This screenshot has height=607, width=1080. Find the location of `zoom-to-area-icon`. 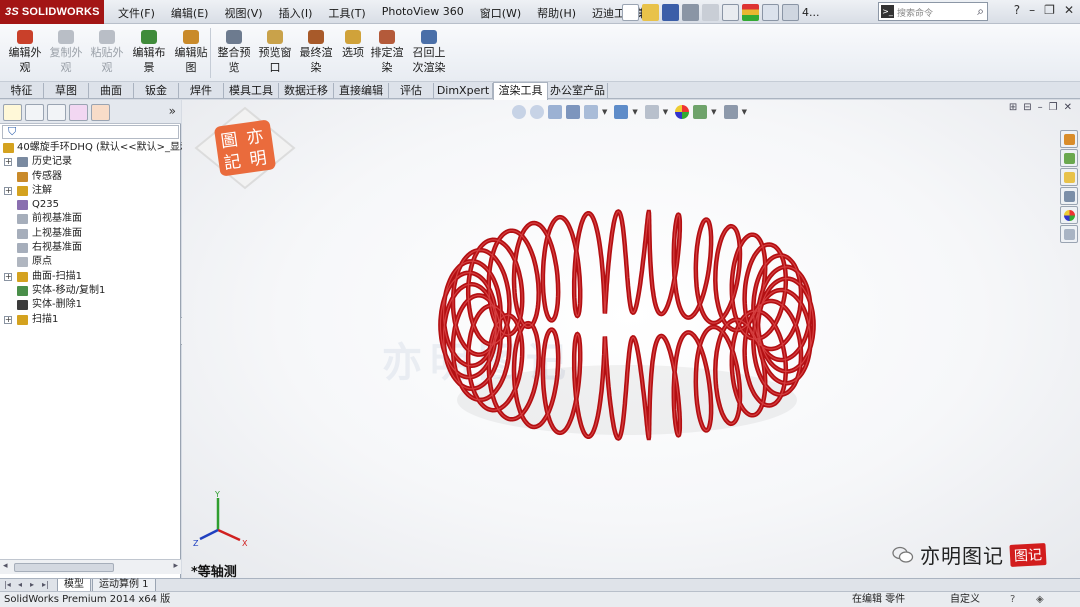

zoom-to-area-icon is located at coordinates (537, 112).